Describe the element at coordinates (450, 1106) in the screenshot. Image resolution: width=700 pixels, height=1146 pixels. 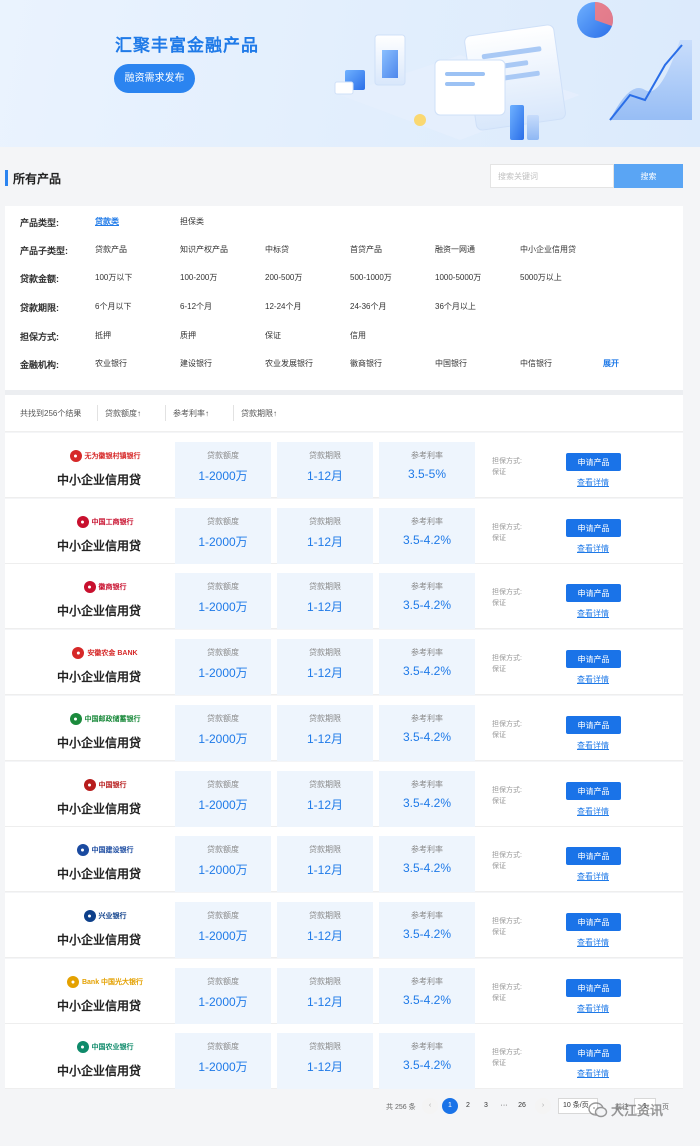
I see `page-1: 1` at that location.